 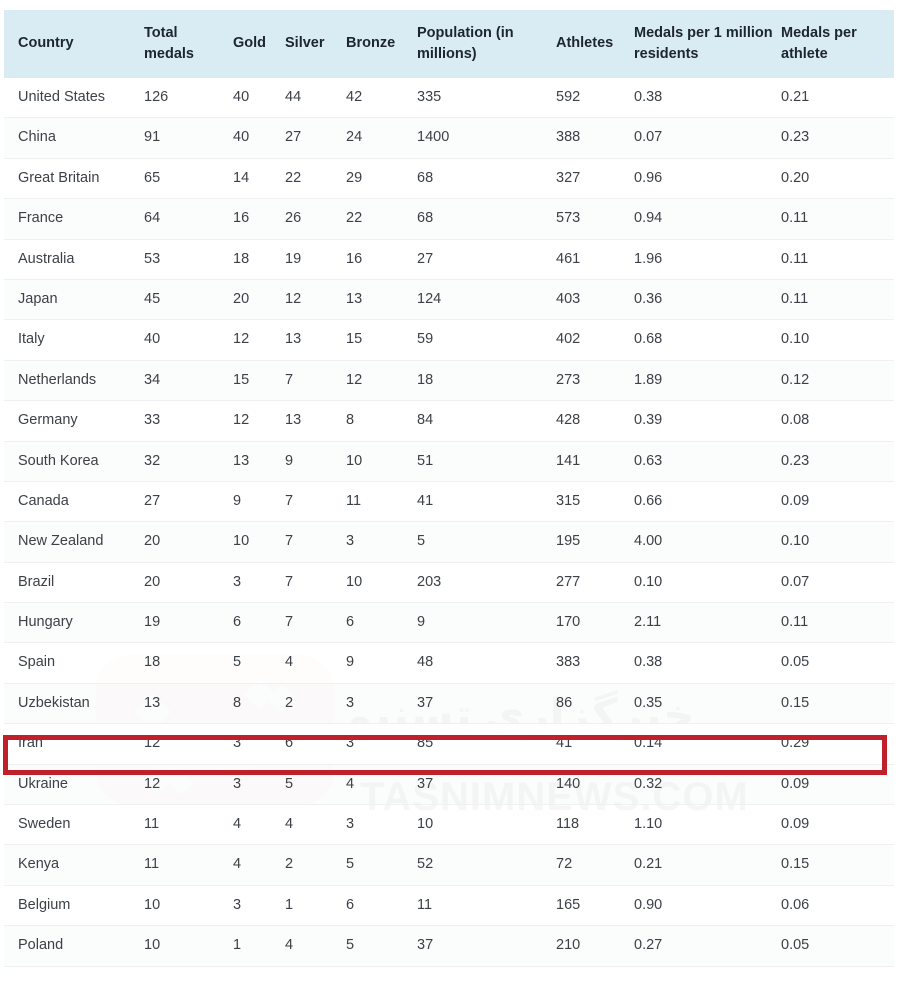 I want to click on cell-country: Netherlands, so click(x=74, y=381).